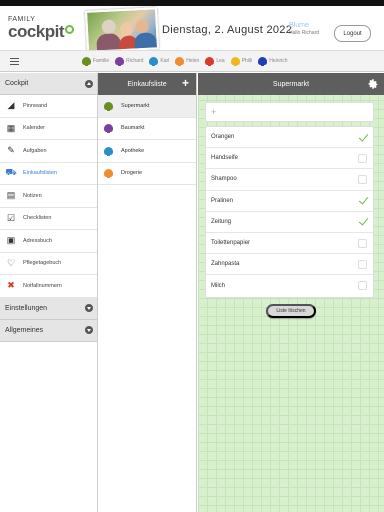 This screenshot has width=384, height=512. Describe the element at coordinates (35, 105) in the screenshot. I see `sidebar-item-label: Pinnwand` at that location.